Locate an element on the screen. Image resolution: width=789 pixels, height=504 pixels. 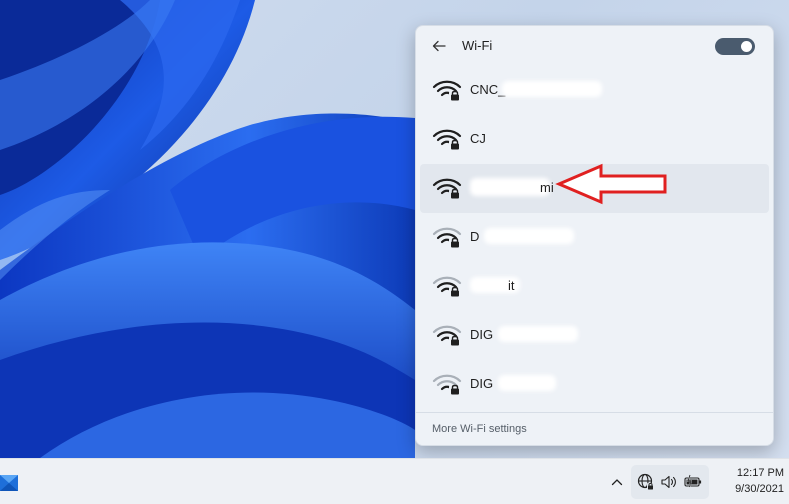
network-name: CNC_ is located at coordinates (488, 89).